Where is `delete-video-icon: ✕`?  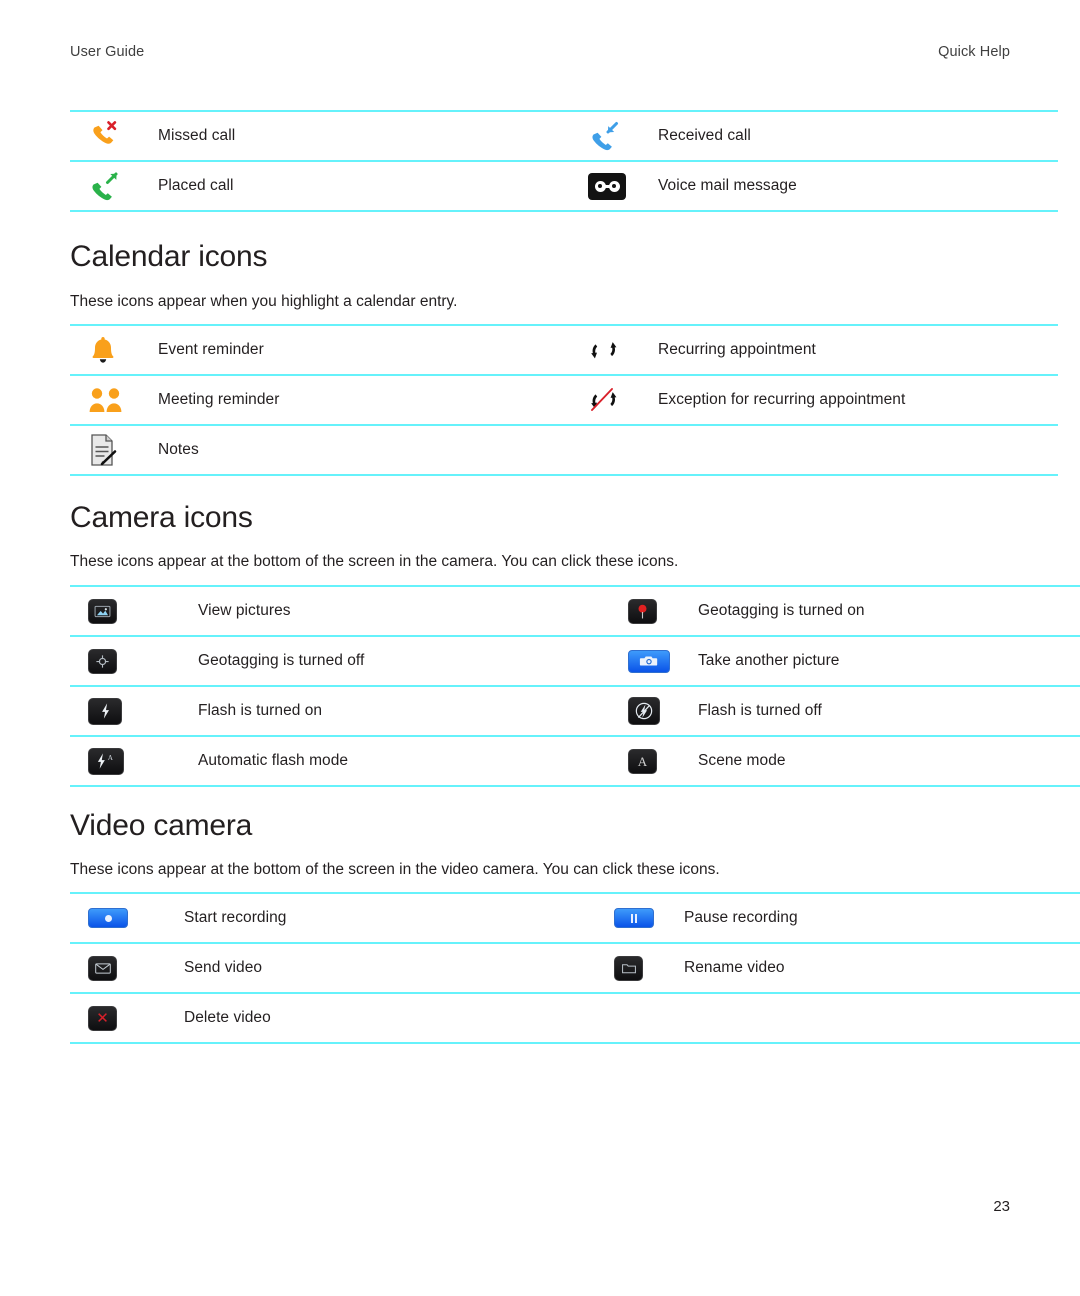 delete-video-icon: ✕ is located at coordinates (102, 1018).